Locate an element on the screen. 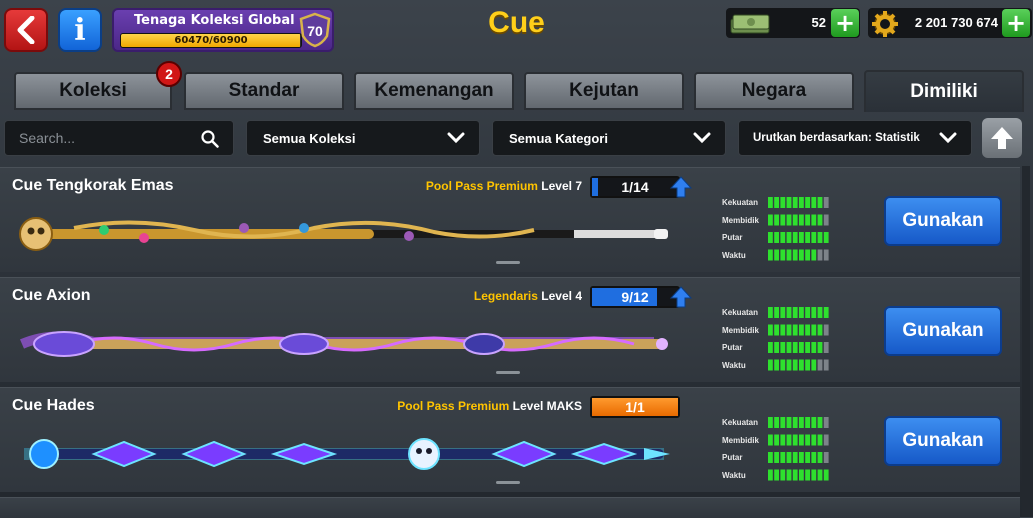 This screenshot has width=1033, height=518. cue-requirement: Pool Pass Premium Level 7 is located at coordinates (471, 186).